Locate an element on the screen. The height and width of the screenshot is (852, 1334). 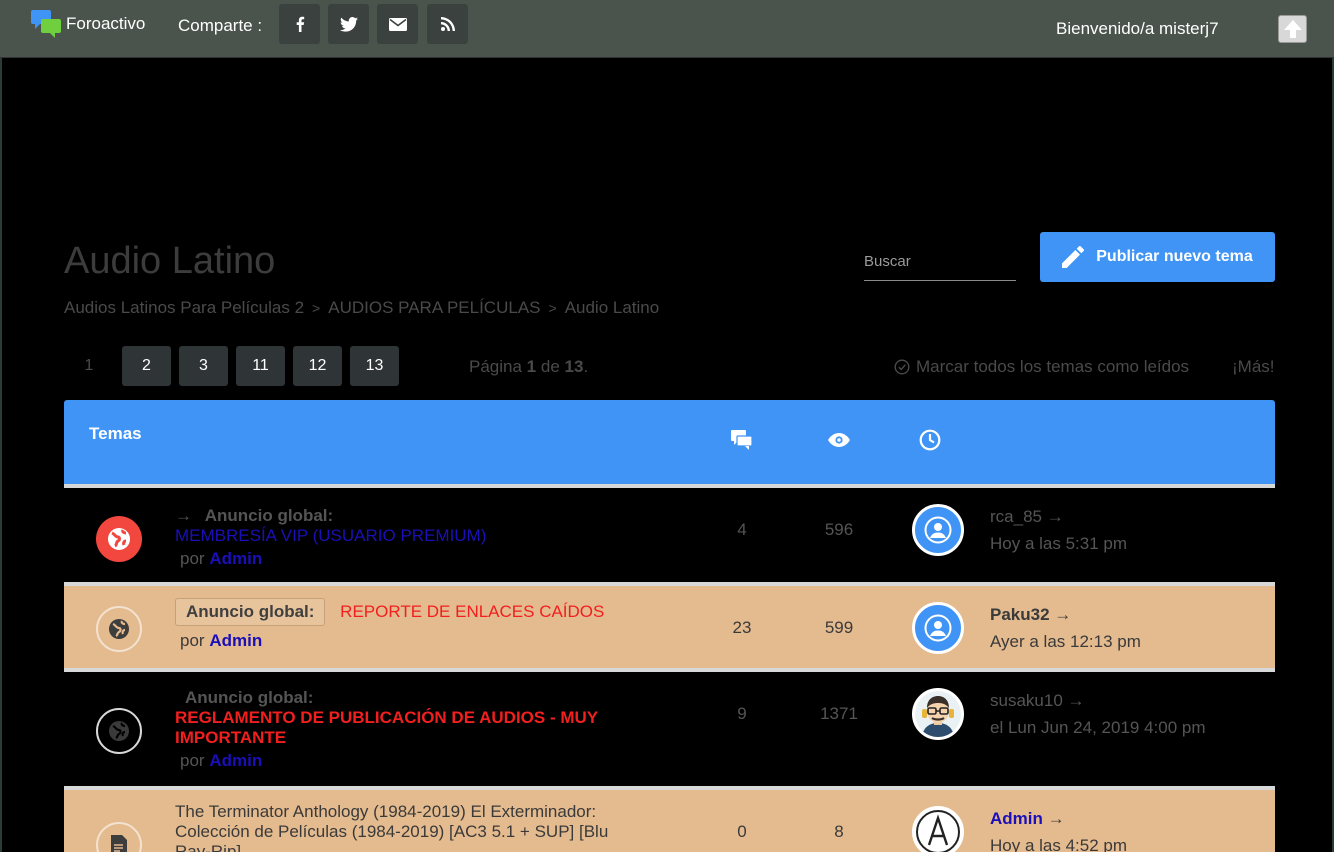
last-post-user-name: Paku32 is located at coordinates (1020, 614).